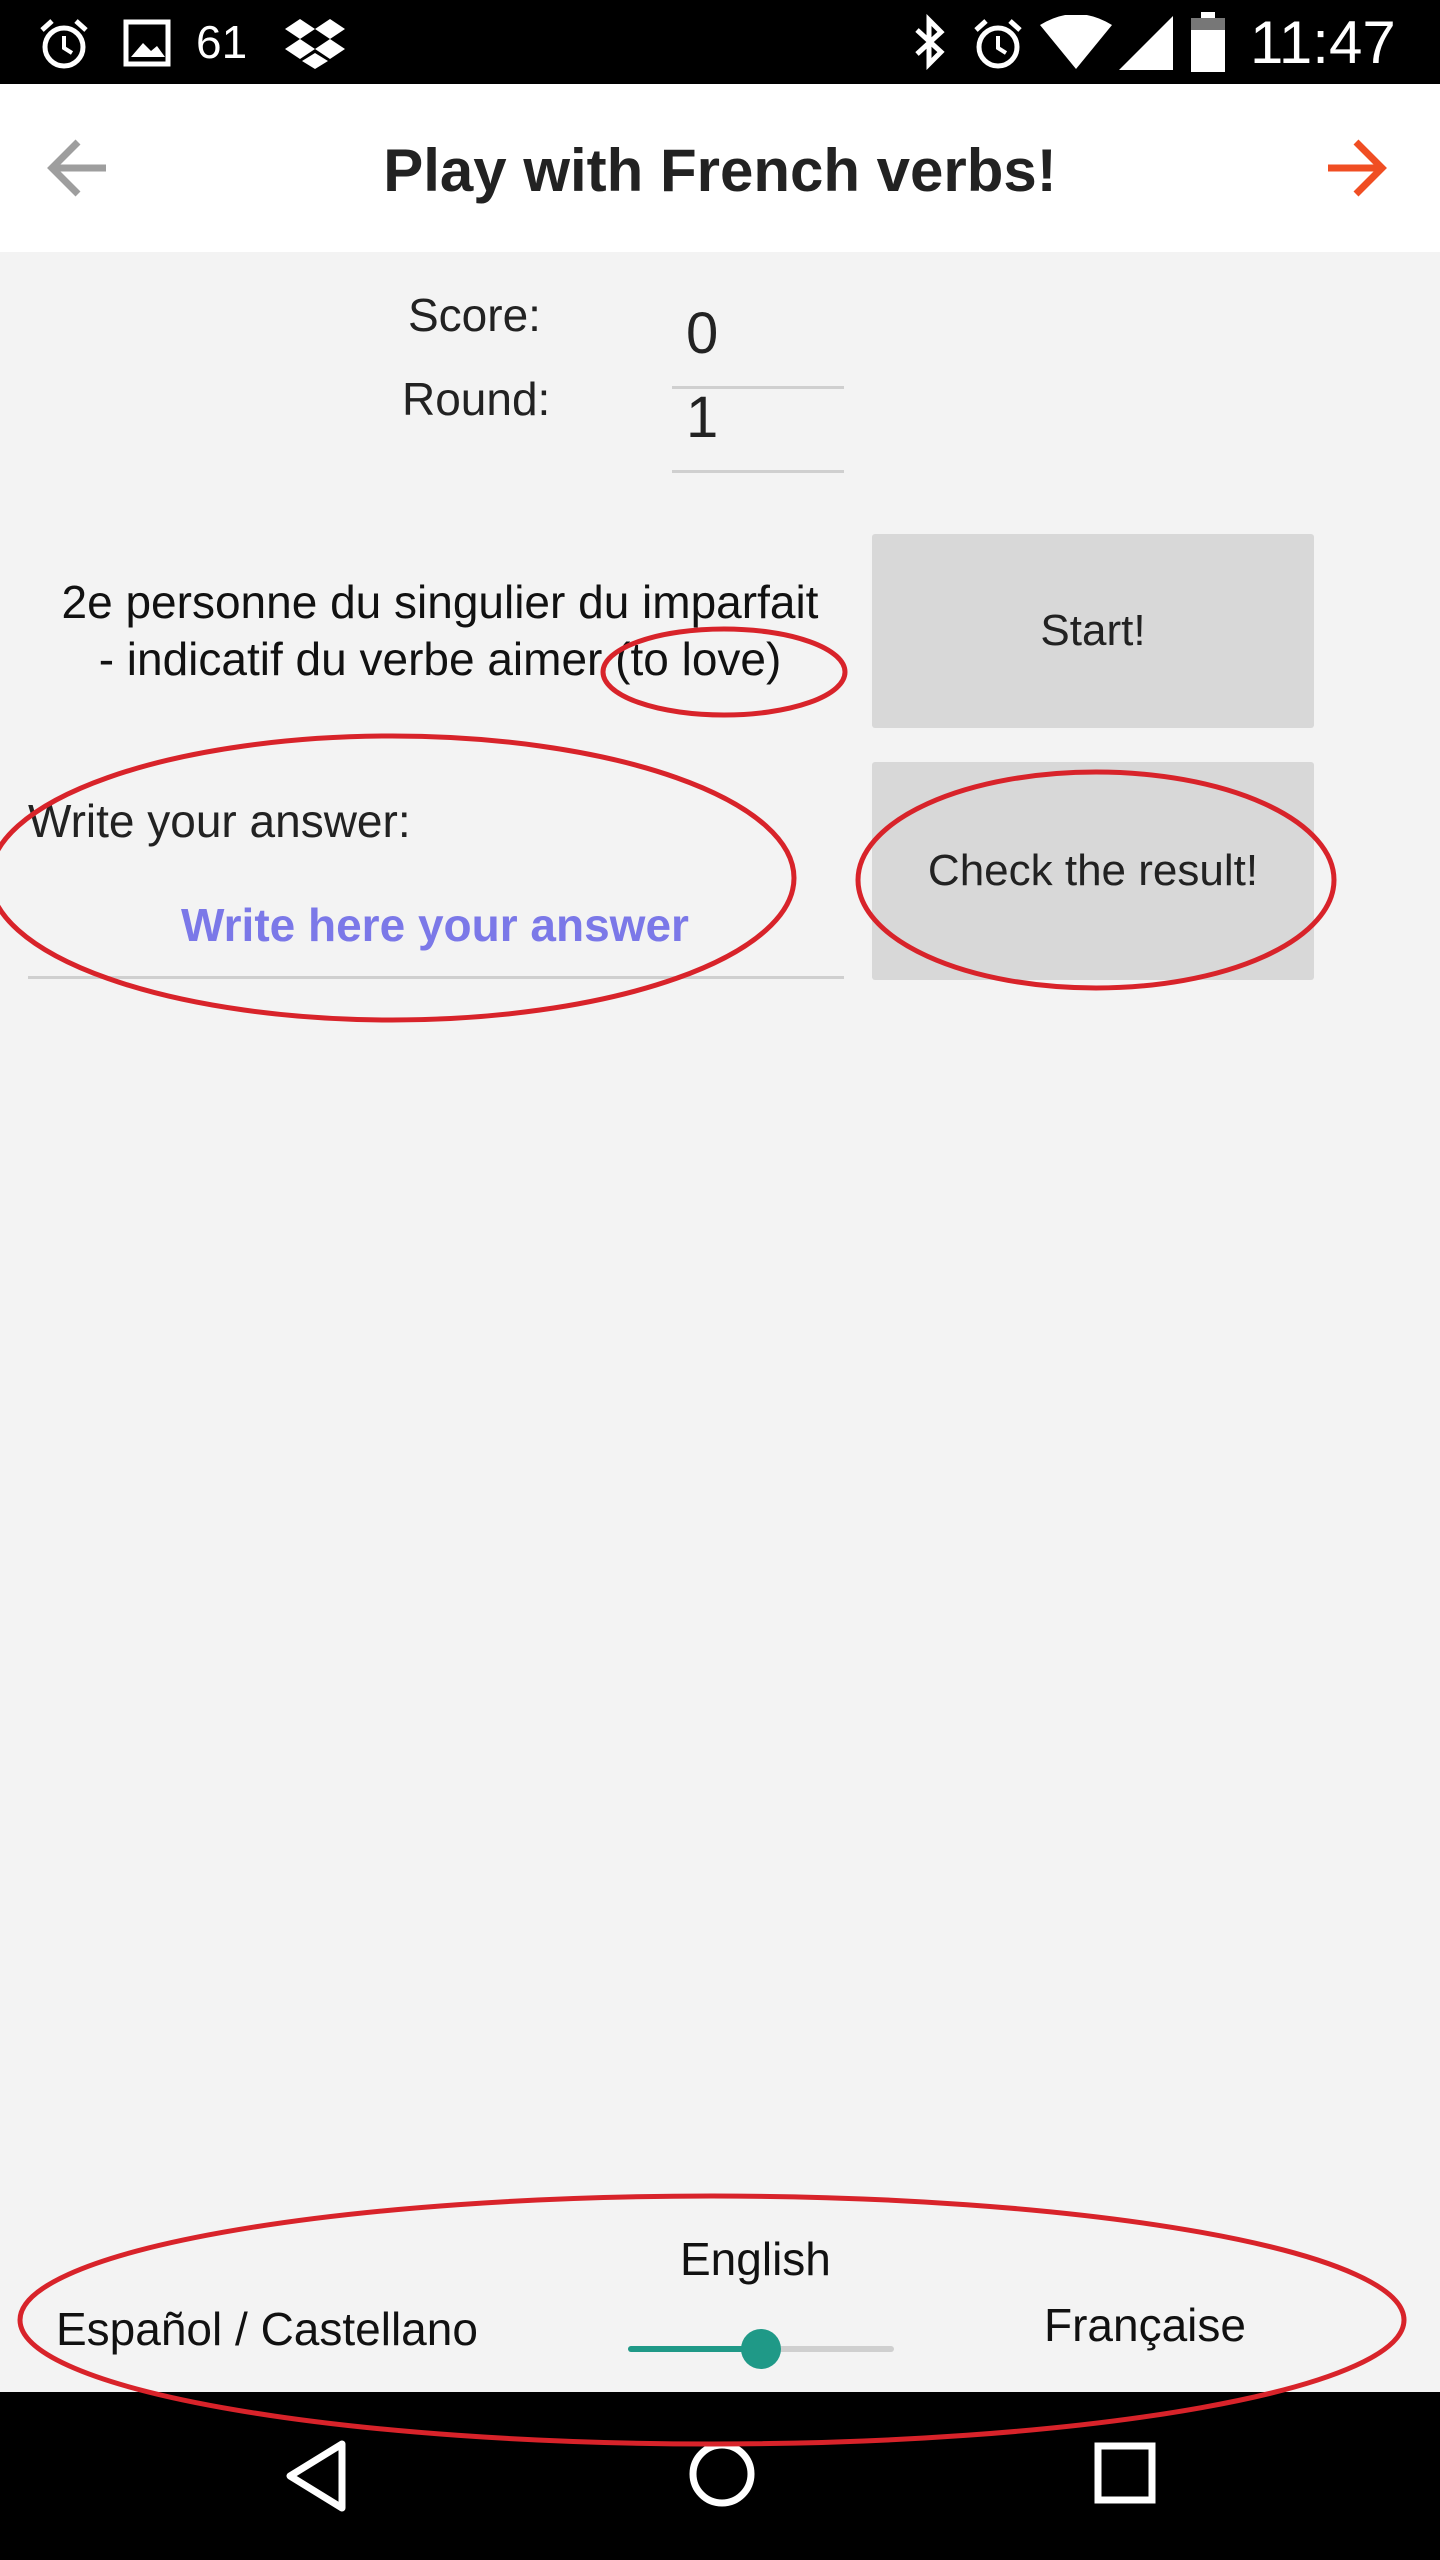 The height and width of the screenshot is (2560, 1440). What do you see at coordinates (702, 417) in the screenshot?
I see `round-value: 1` at bounding box center [702, 417].